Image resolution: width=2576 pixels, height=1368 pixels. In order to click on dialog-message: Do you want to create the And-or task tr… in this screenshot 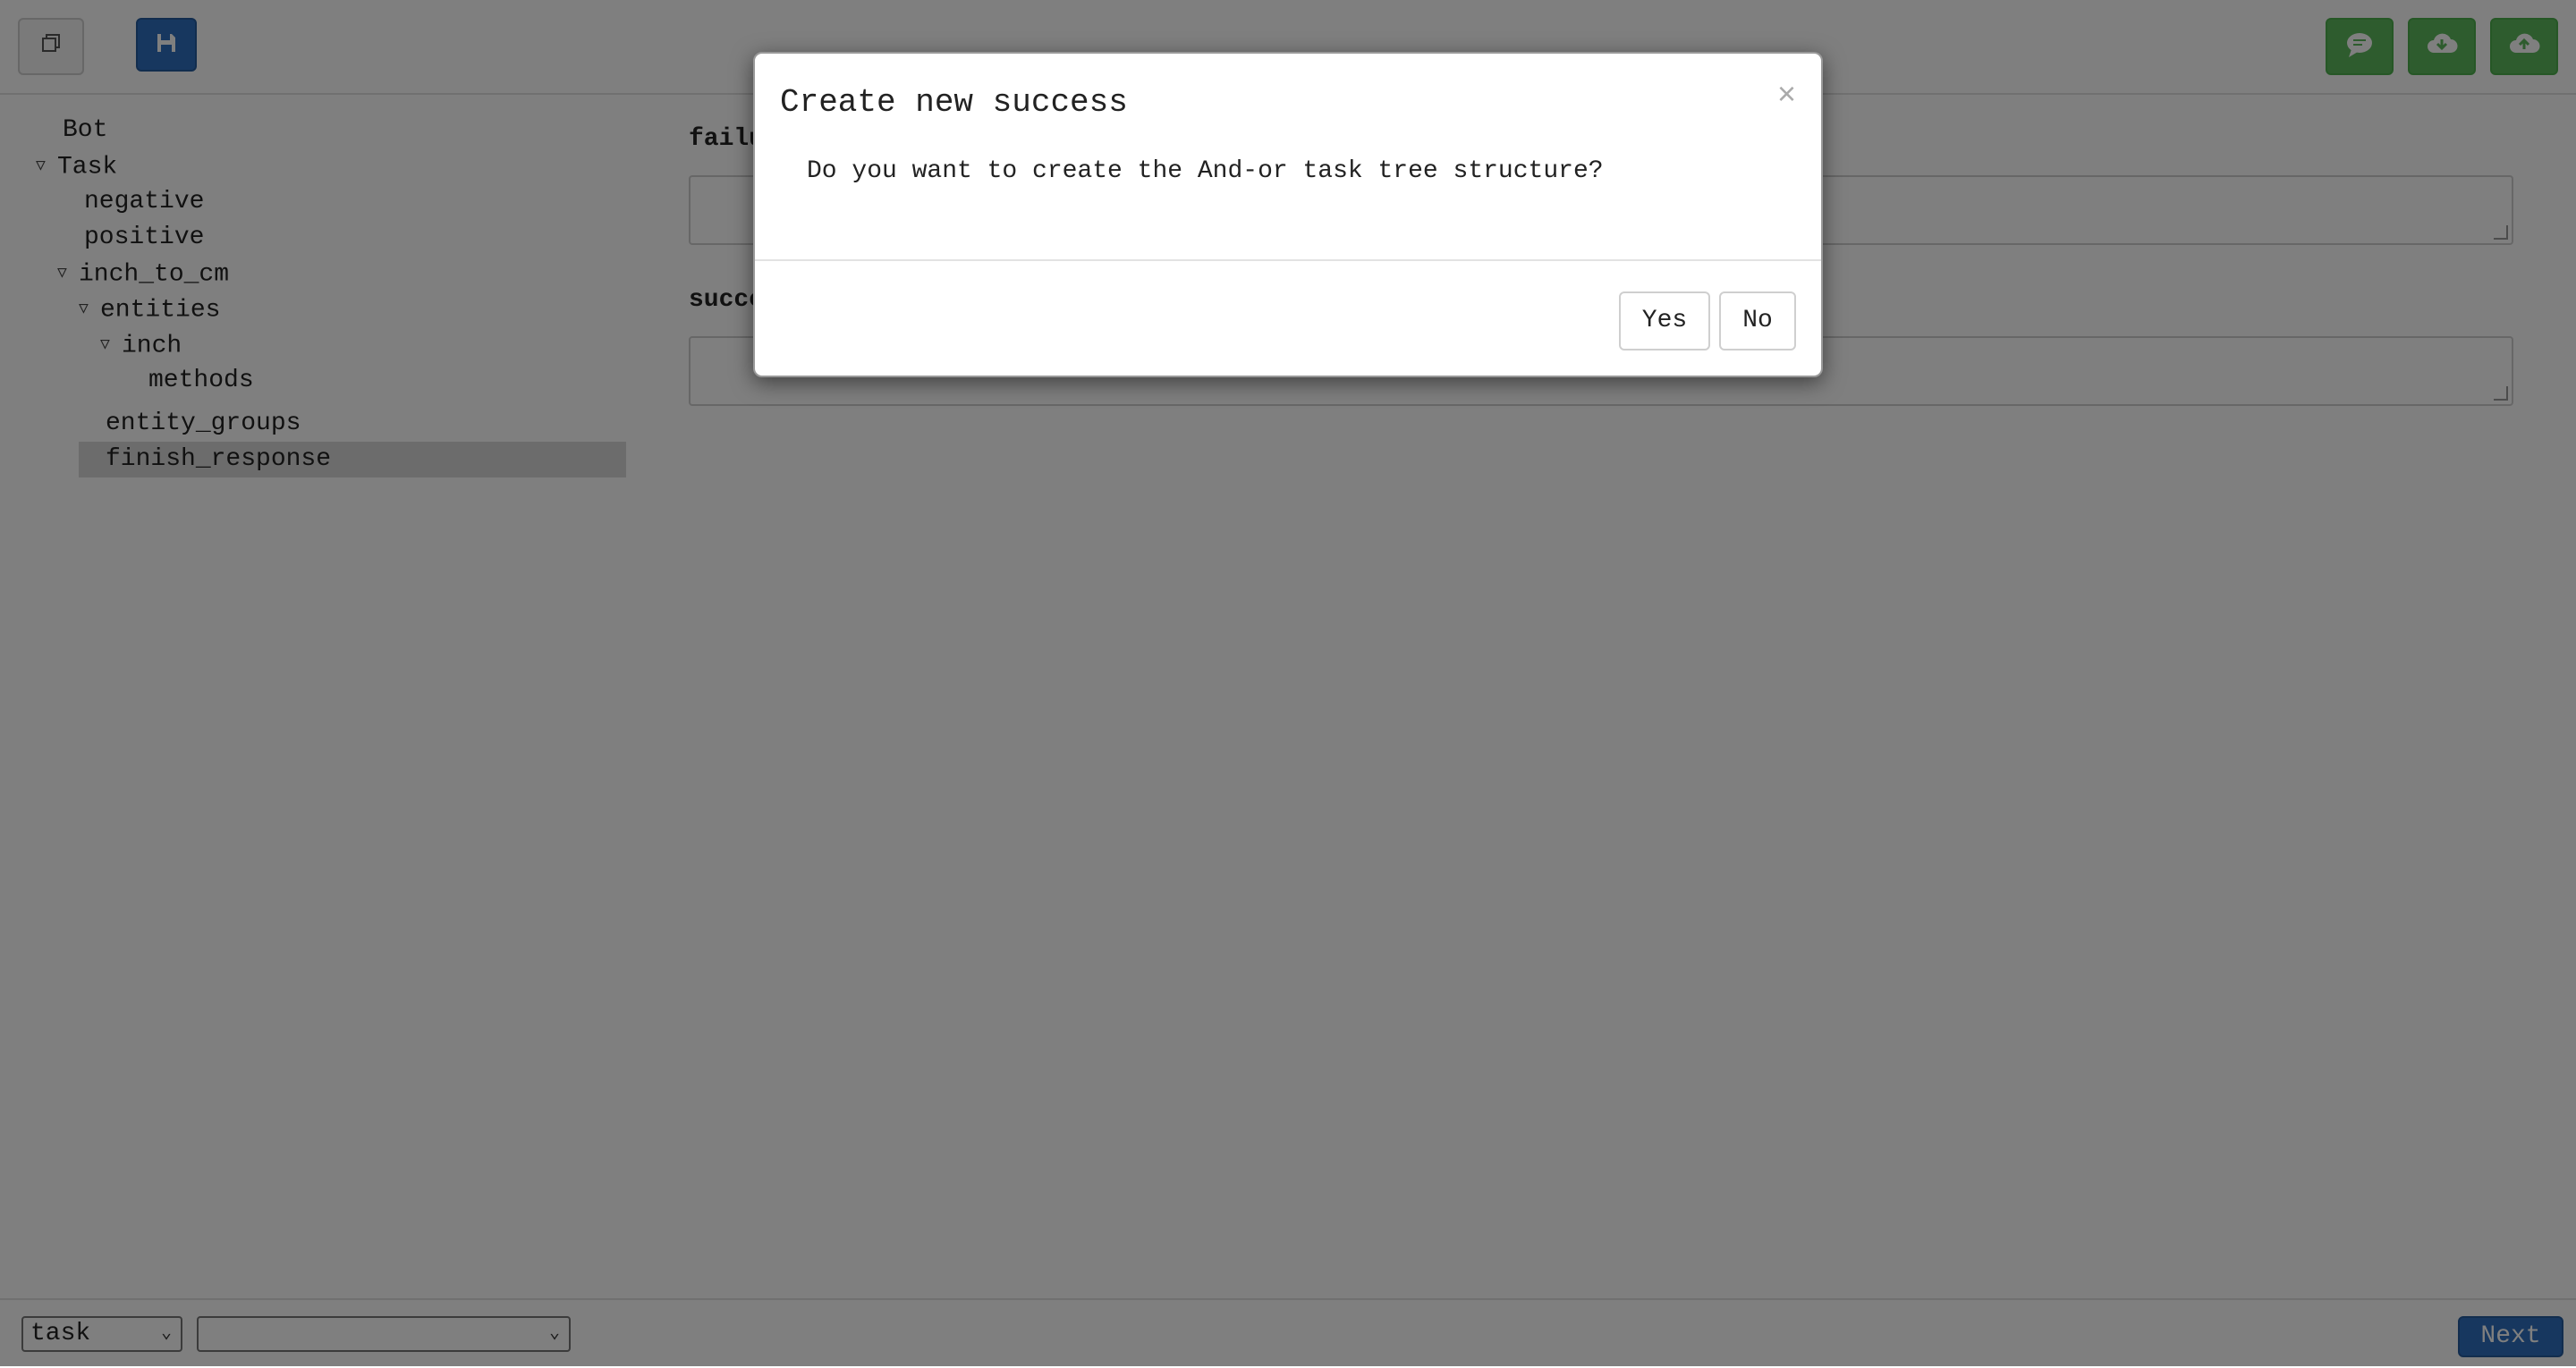, I will do `click(1205, 171)`.